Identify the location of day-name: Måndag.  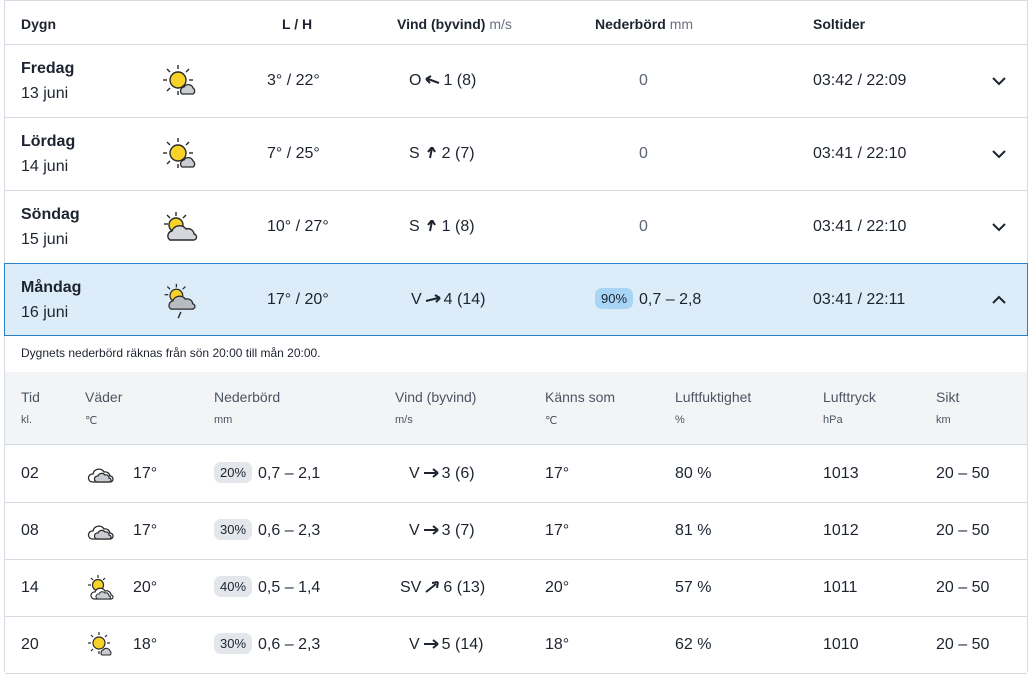
(51, 287).